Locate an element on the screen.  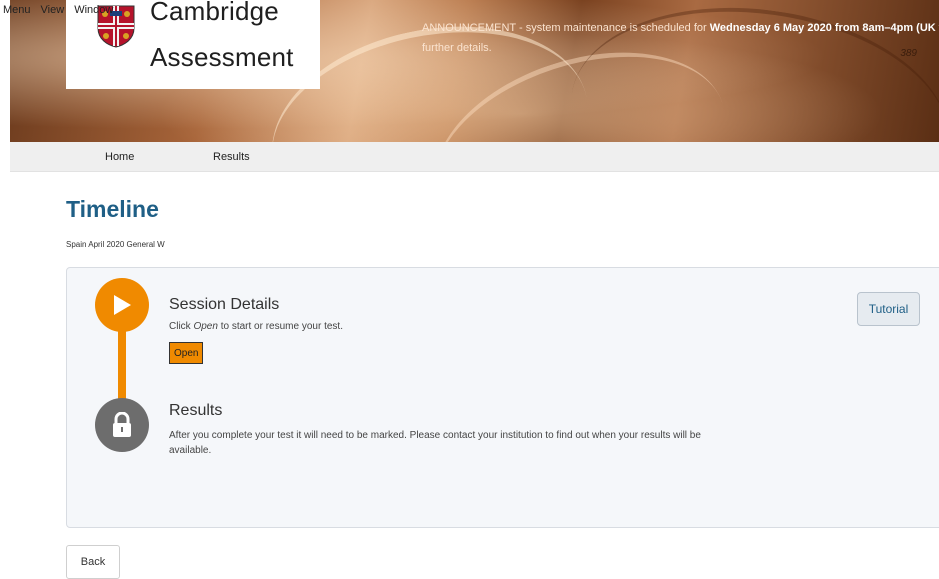
session-details-desc: Click Open to start or resume your test. is located at coordinates (256, 326).